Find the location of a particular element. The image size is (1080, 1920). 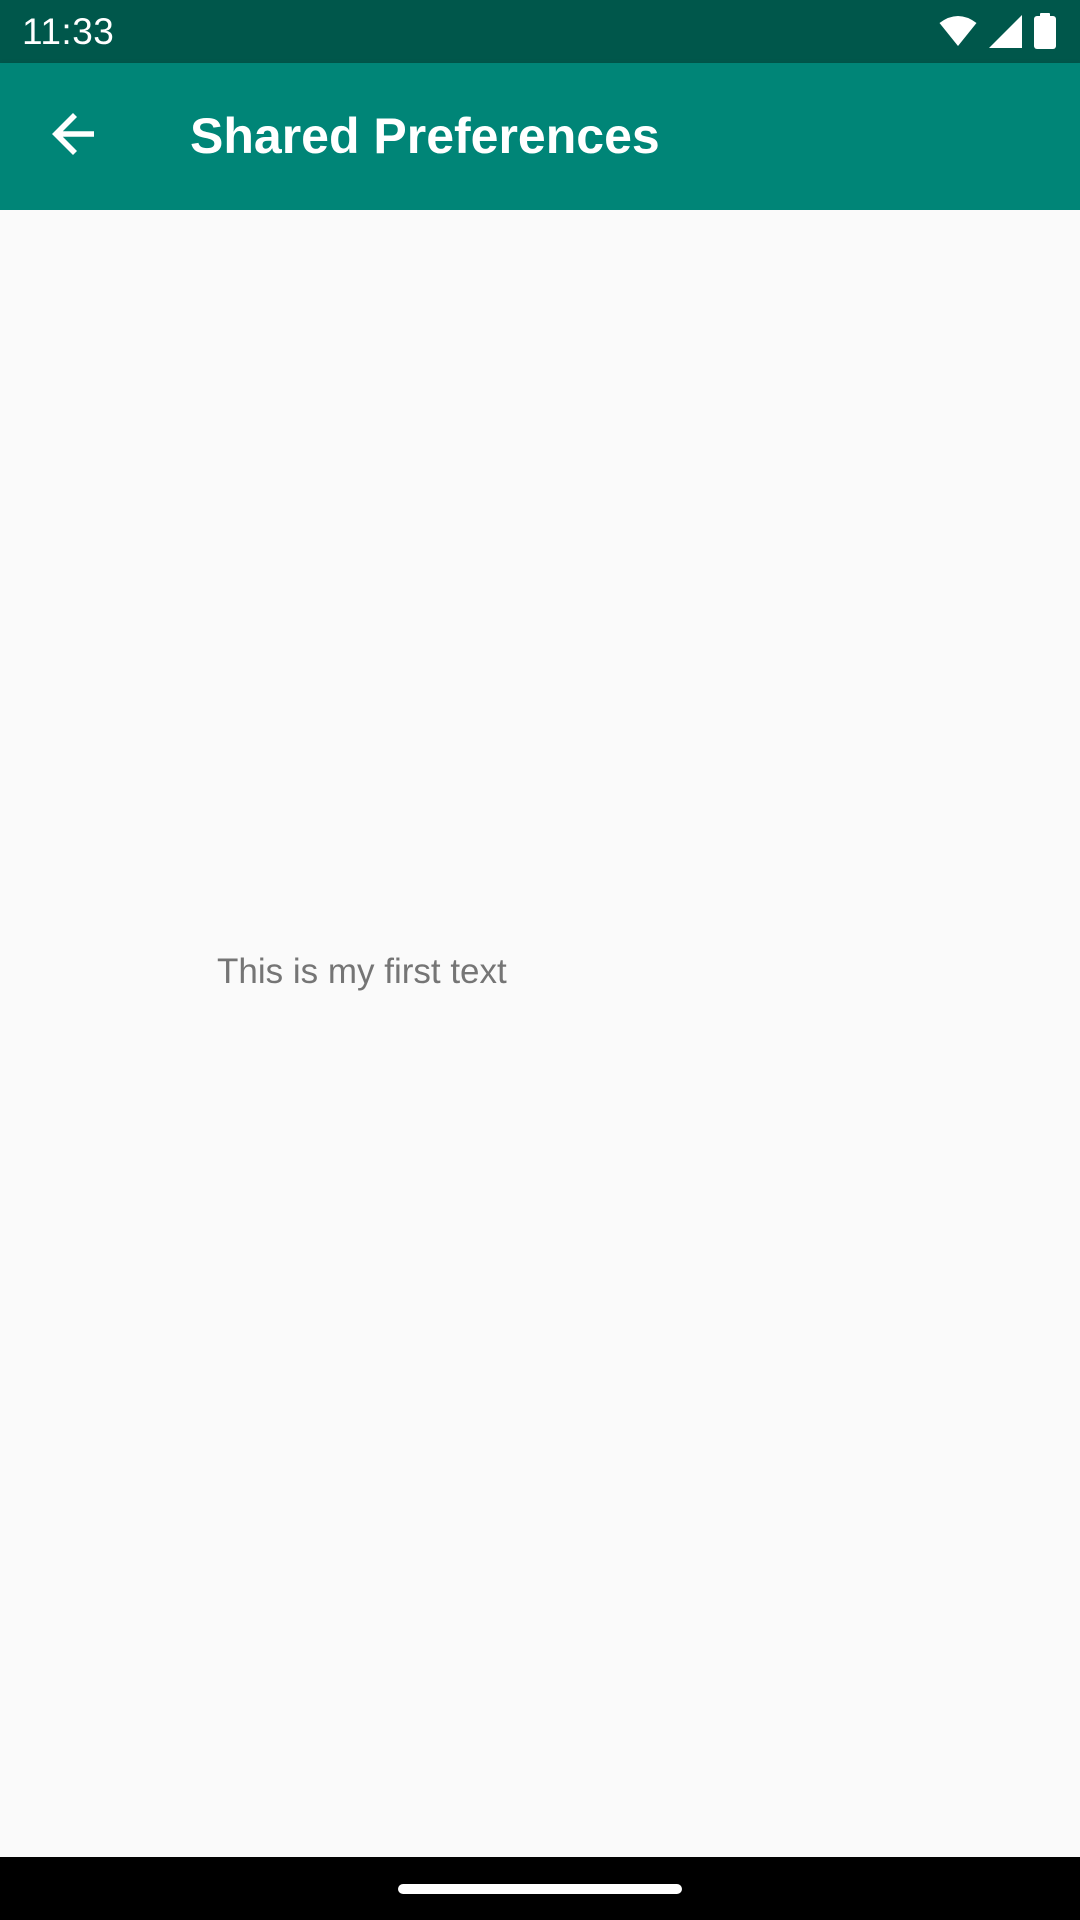

app-title: Shared Preferences is located at coordinates (425, 136).